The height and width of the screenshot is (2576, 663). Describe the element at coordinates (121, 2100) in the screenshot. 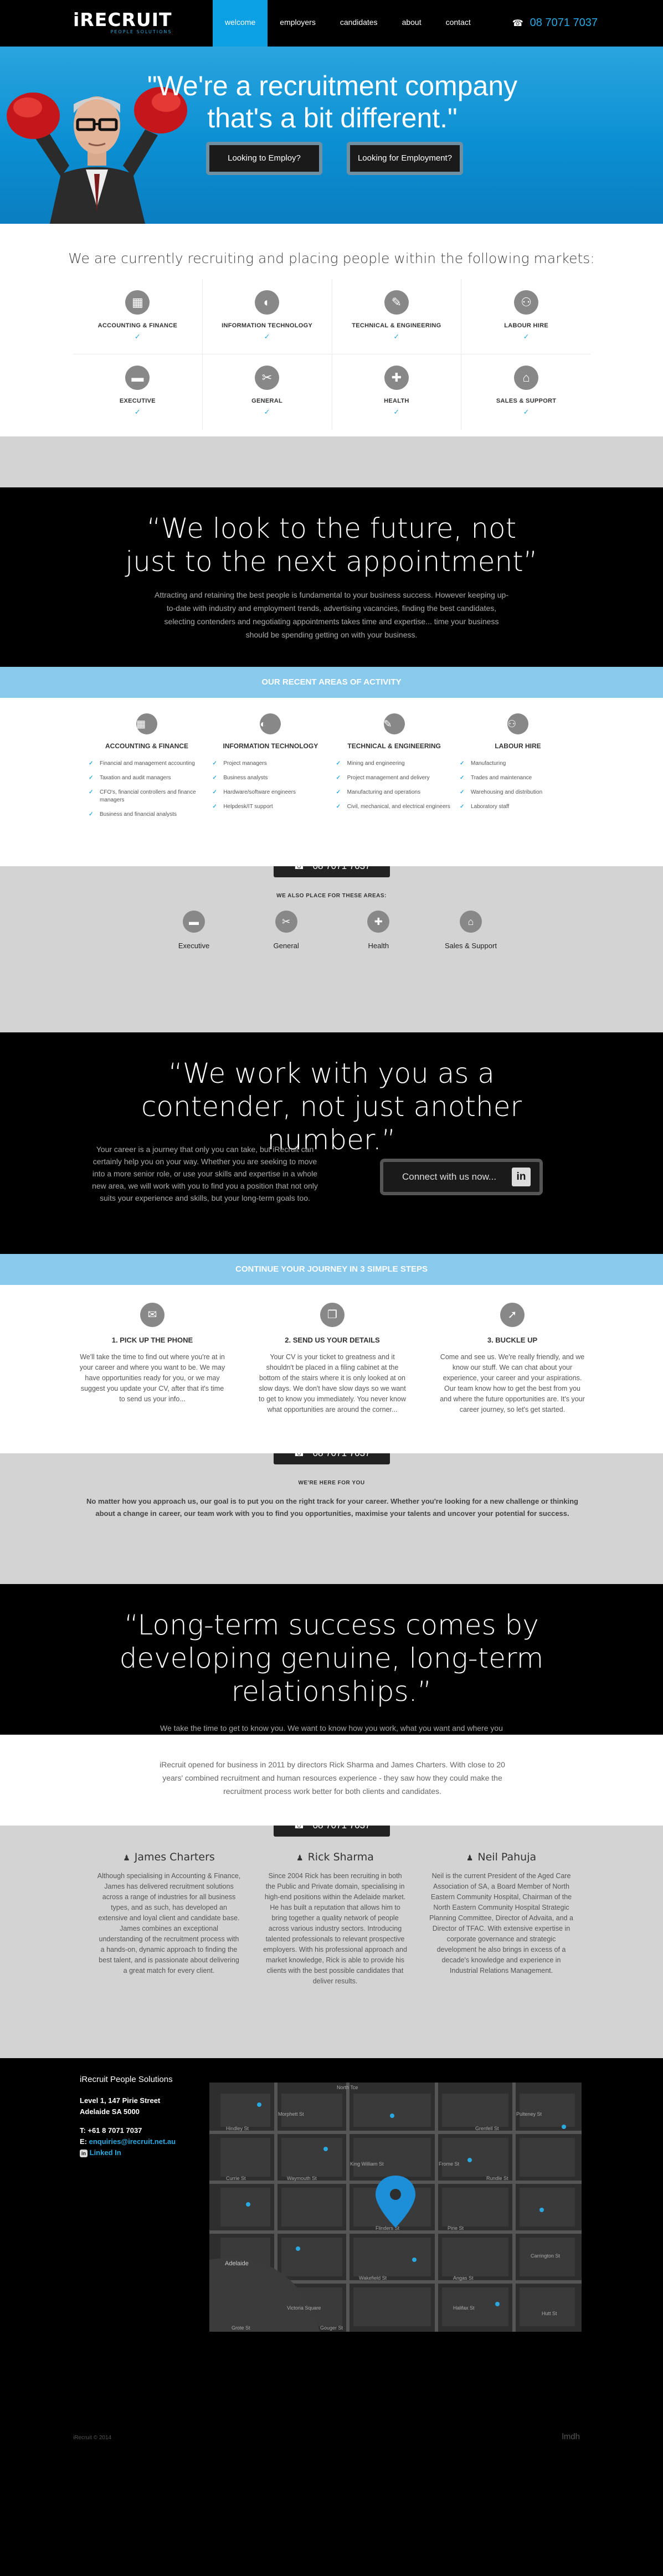

I see `address-line-1: Level 1, 147 Pirie Street` at that location.